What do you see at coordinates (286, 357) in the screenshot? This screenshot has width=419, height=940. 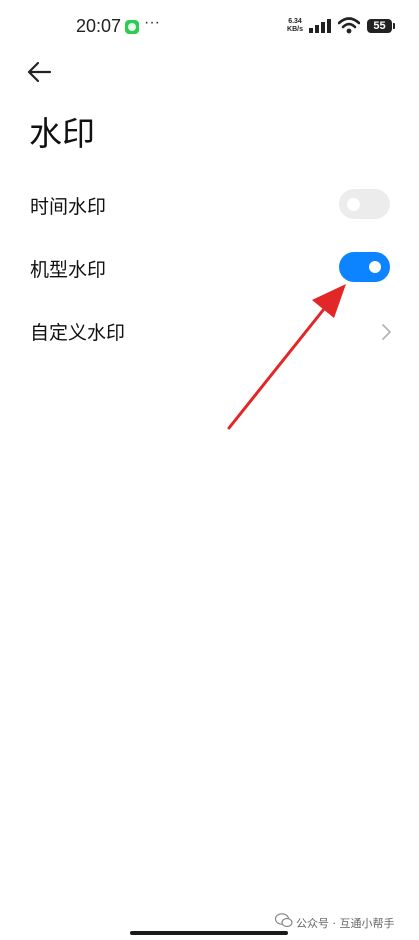 I see `annotation-arrow-icon` at bounding box center [286, 357].